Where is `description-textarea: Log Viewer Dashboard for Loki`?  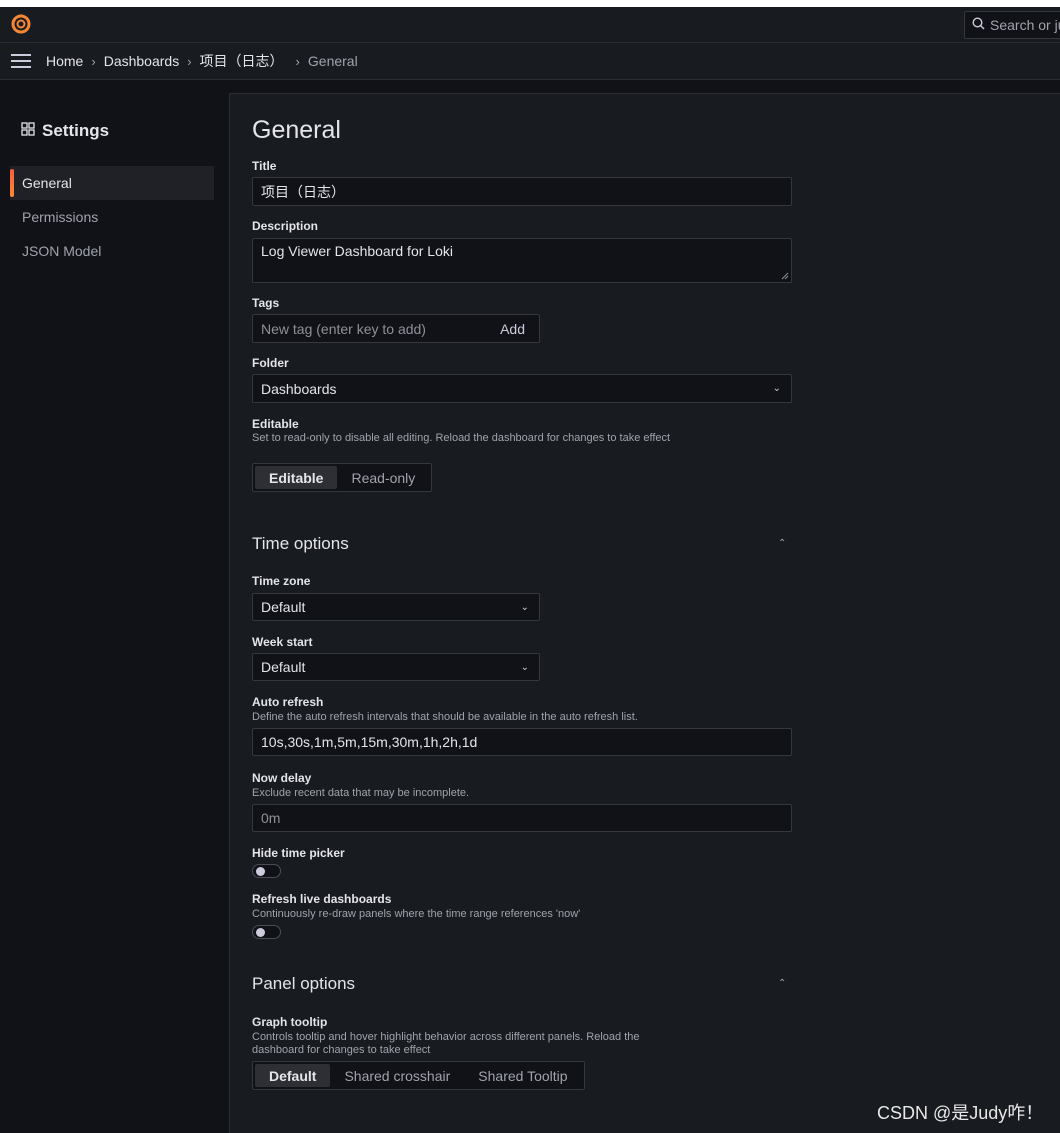 description-textarea: Log Viewer Dashboard for Loki is located at coordinates (522, 260).